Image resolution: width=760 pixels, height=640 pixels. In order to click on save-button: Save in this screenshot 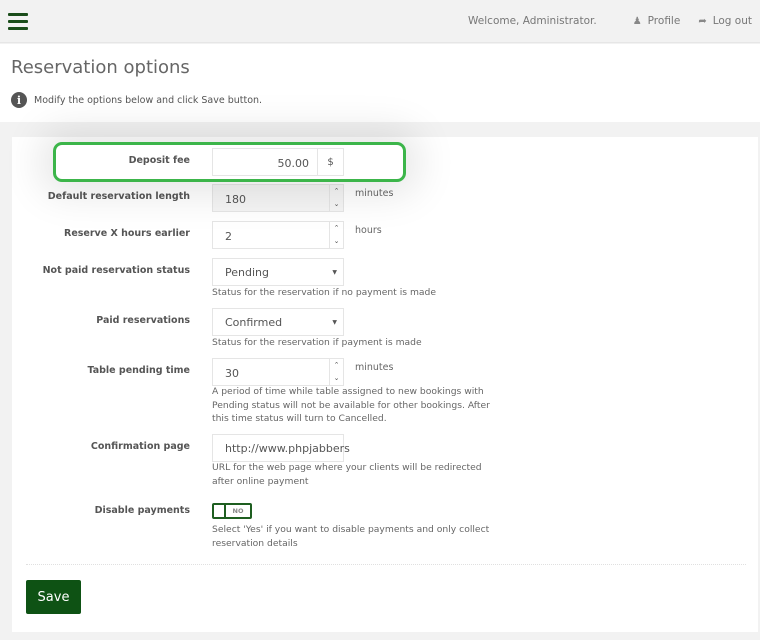, I will do `click(53, 597)`.